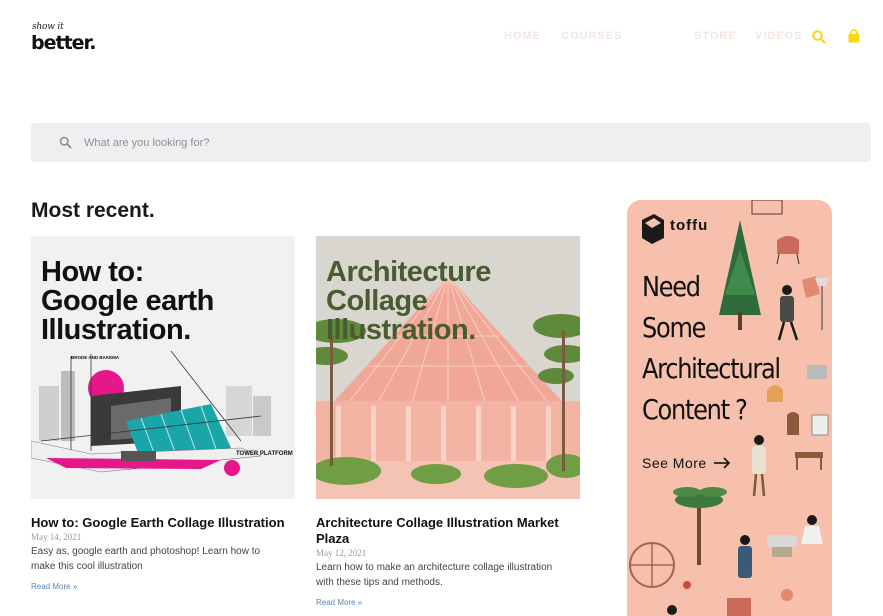  I want to click on nav-videos: VIDEOS, so click(779, 36).